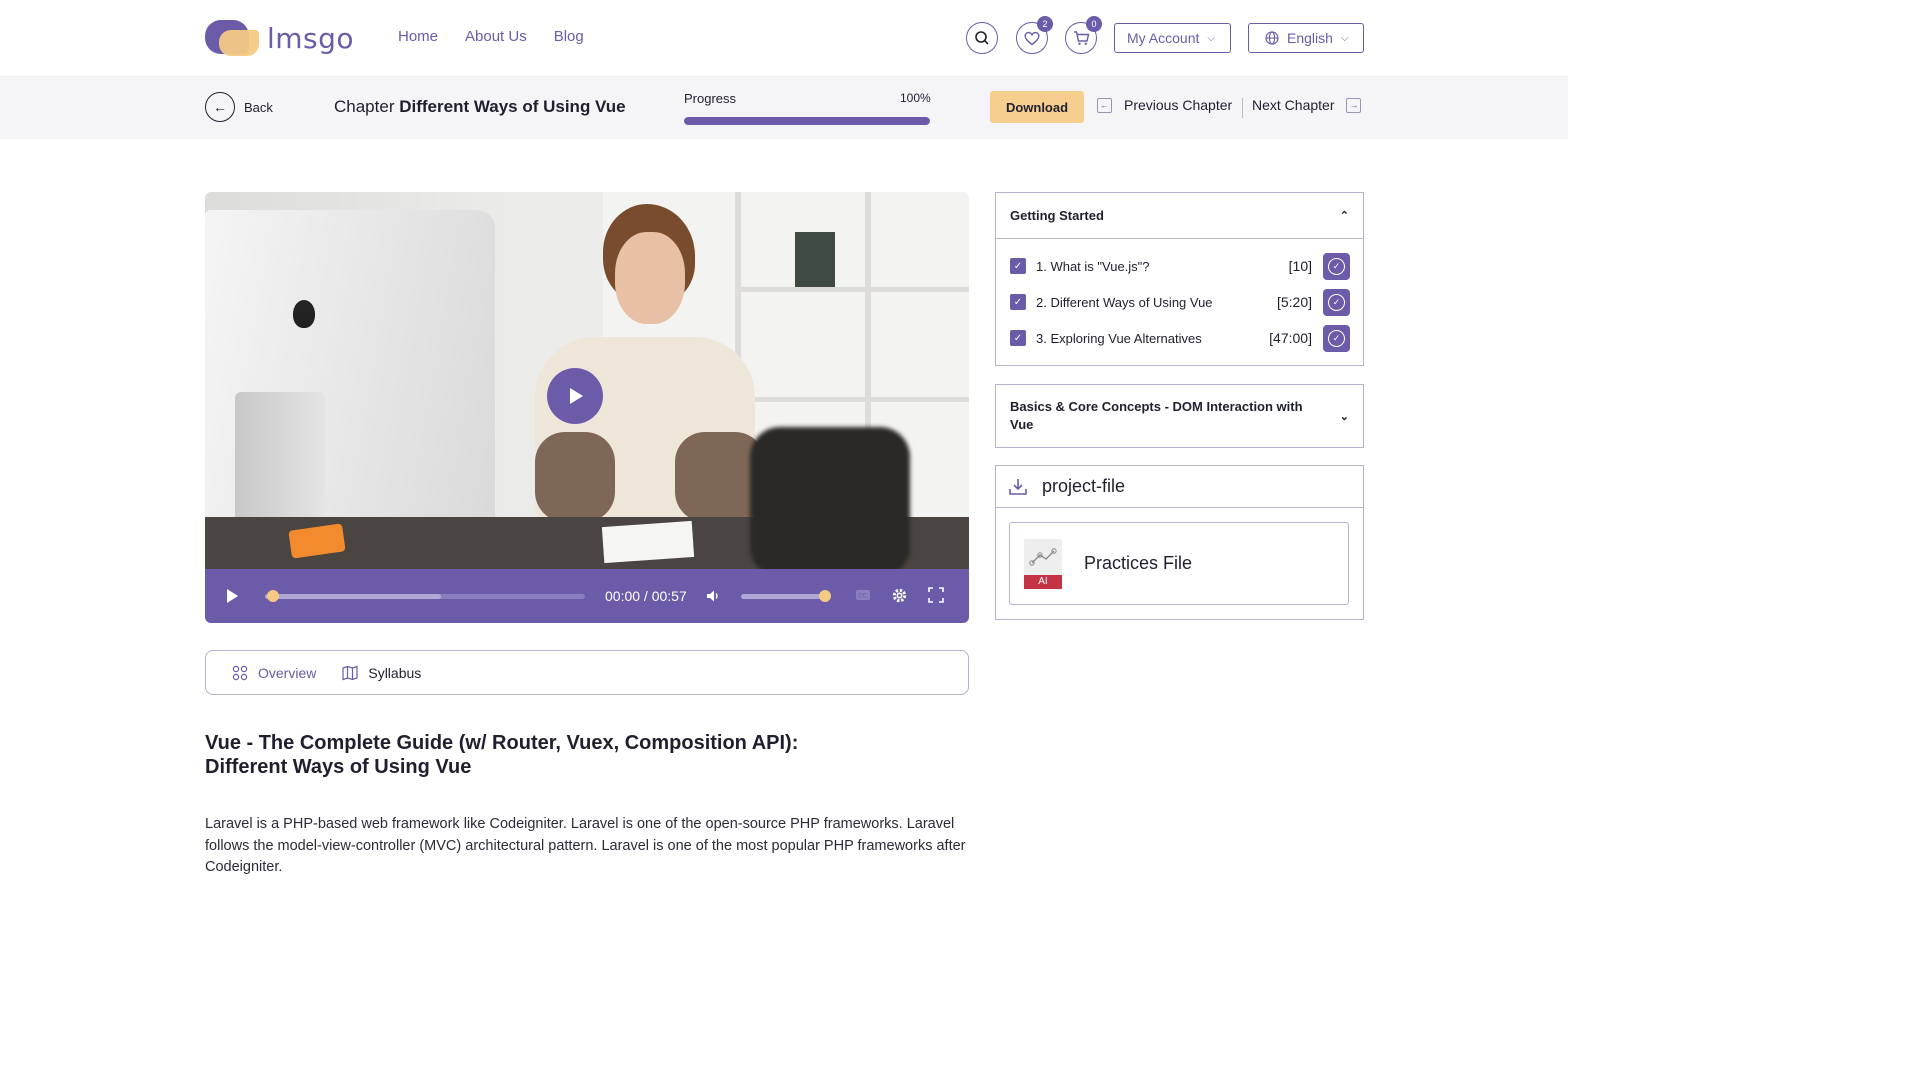  I want to click on fullscreen-button, so click(936, 597).